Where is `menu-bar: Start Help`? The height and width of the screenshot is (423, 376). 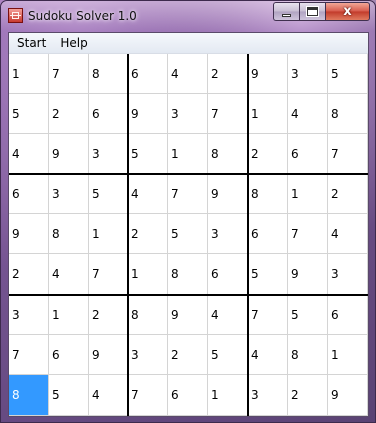
menu-bar: Start Help is located at coordinates (188, 43).